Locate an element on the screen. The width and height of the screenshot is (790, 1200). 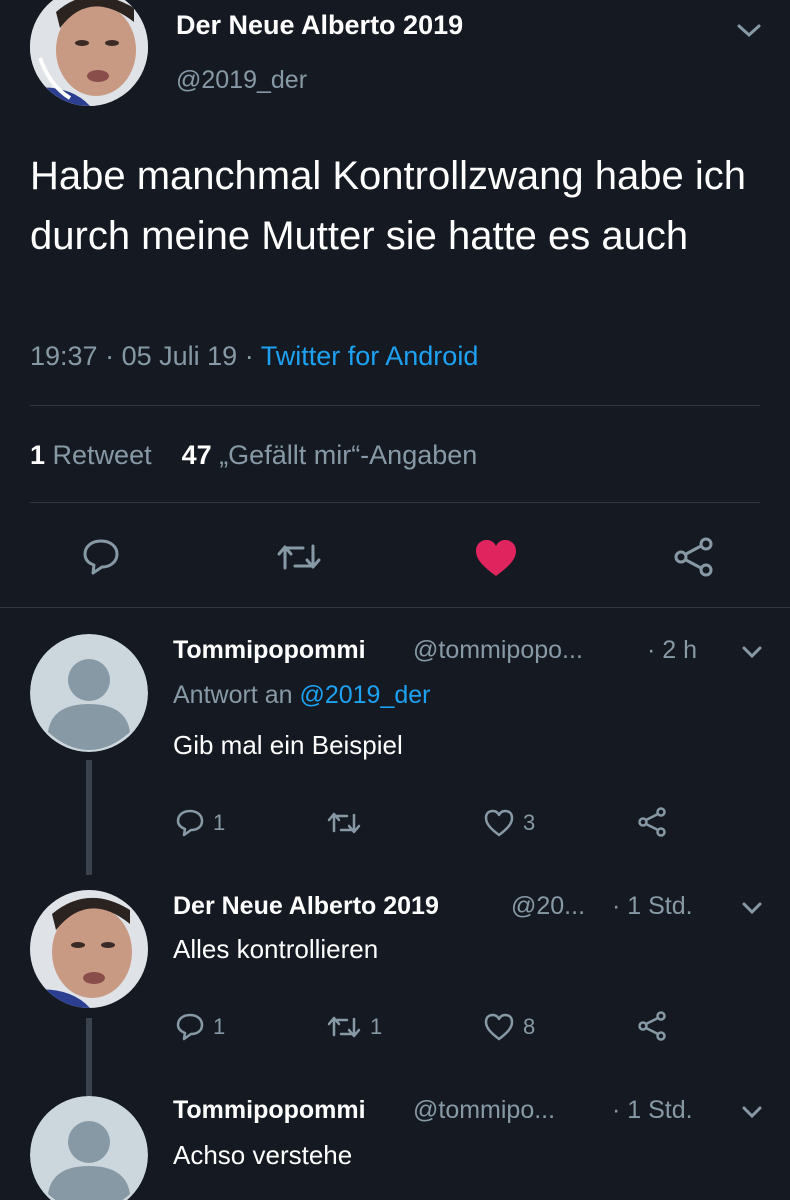
like-action: 8 is located at coordinates (509, 1027).